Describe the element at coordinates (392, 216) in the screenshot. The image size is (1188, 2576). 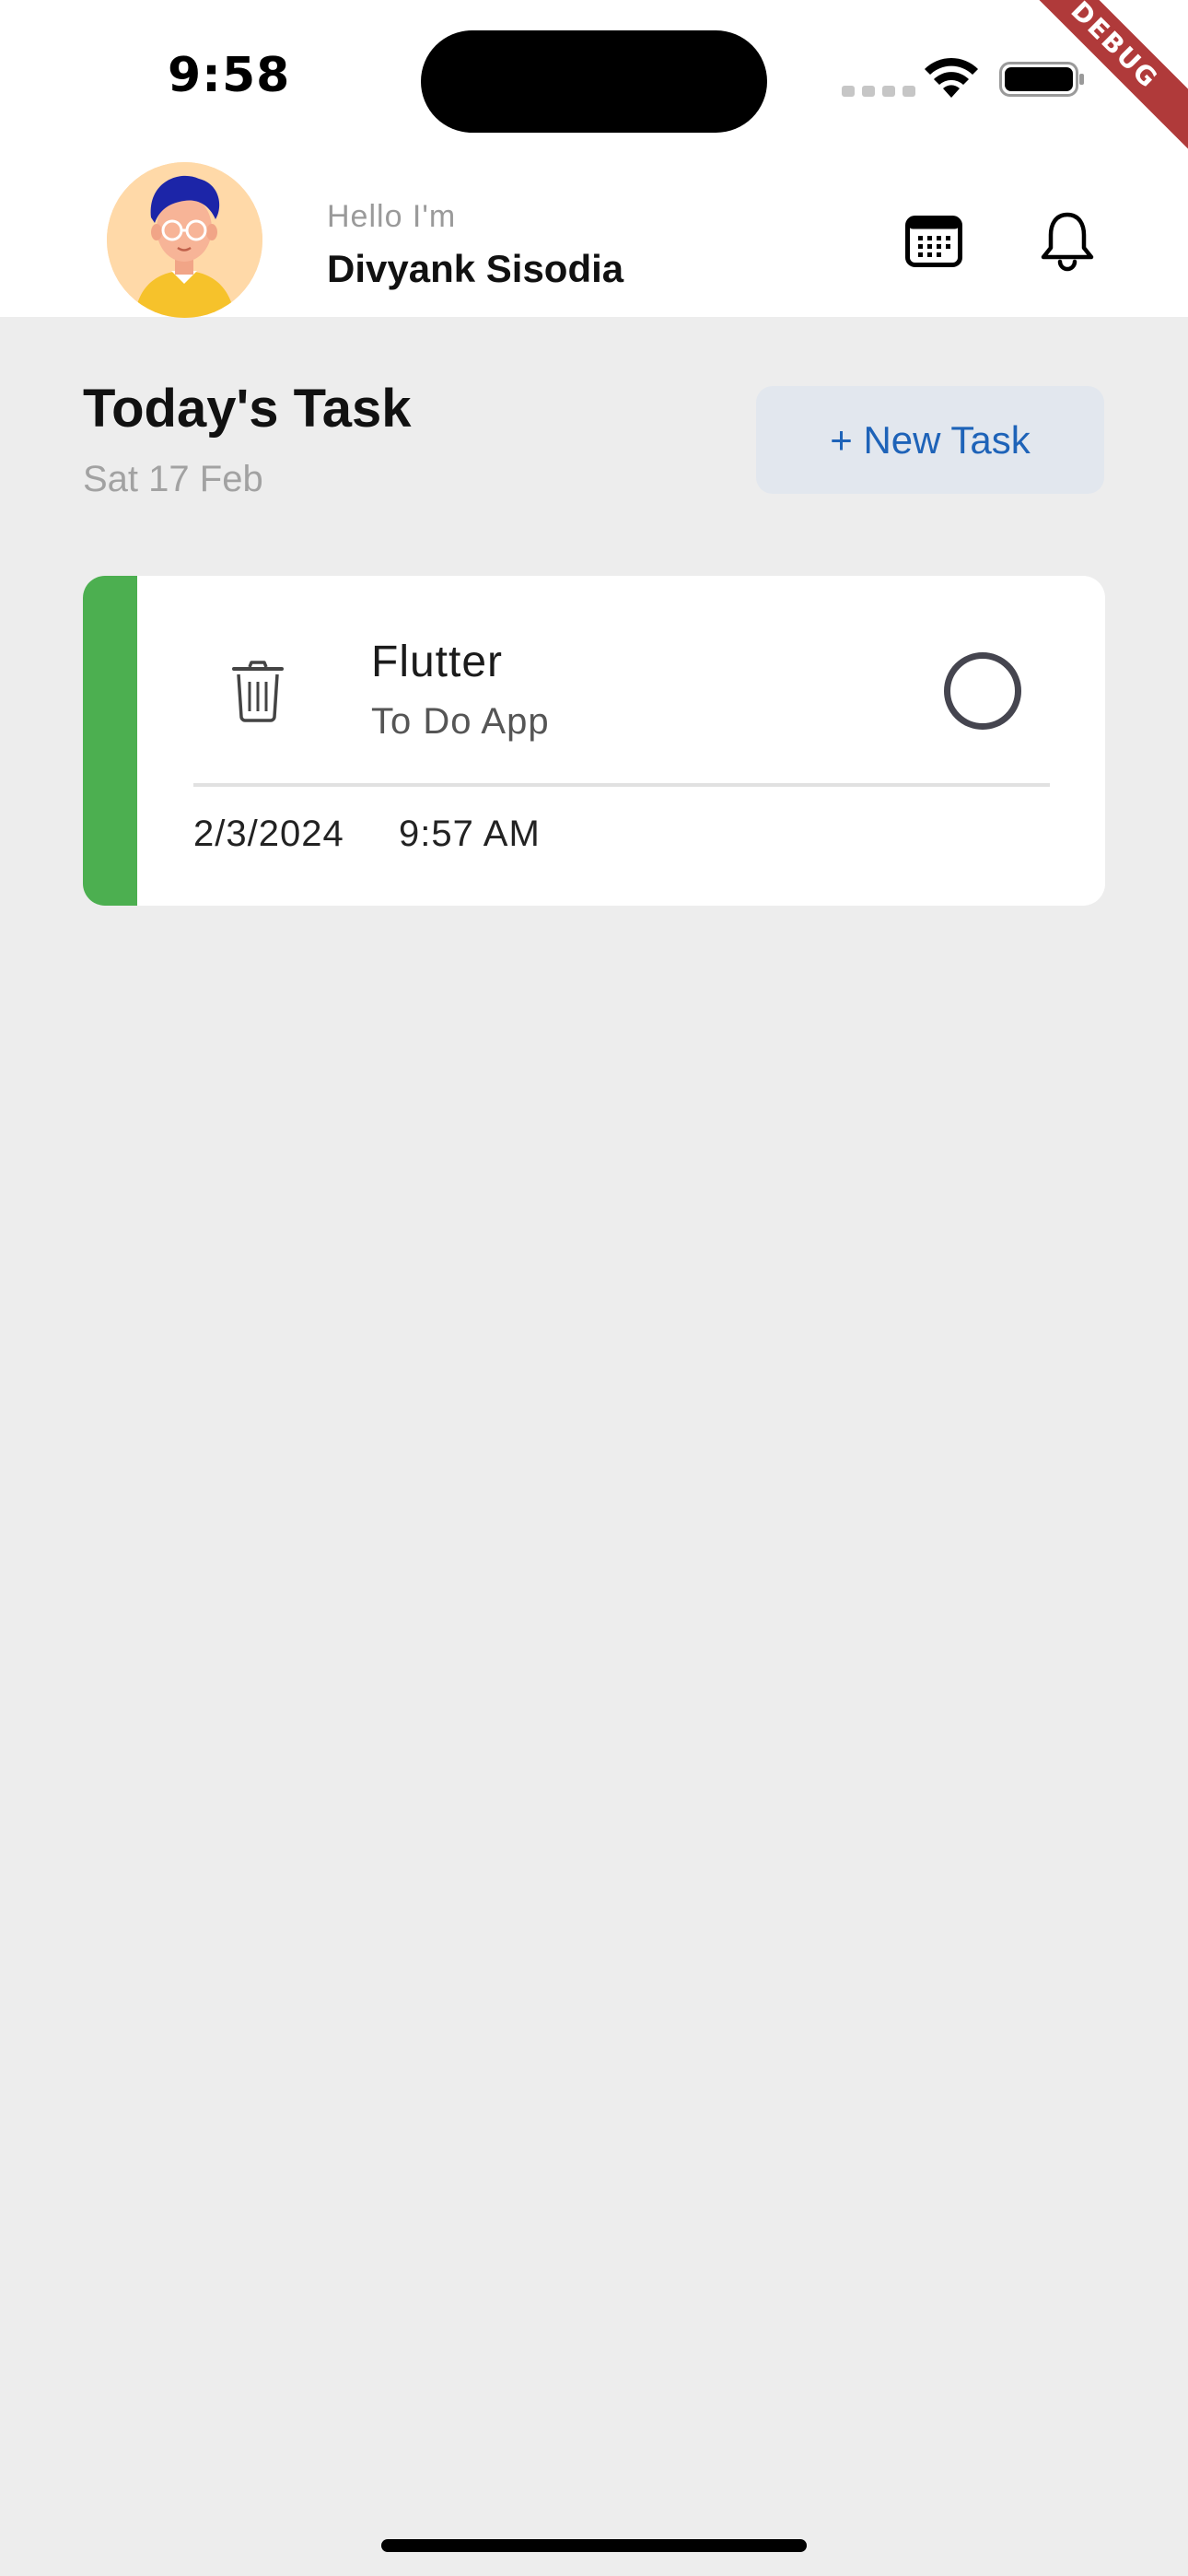
I see `greeting-text: Hello I'm` at that location.